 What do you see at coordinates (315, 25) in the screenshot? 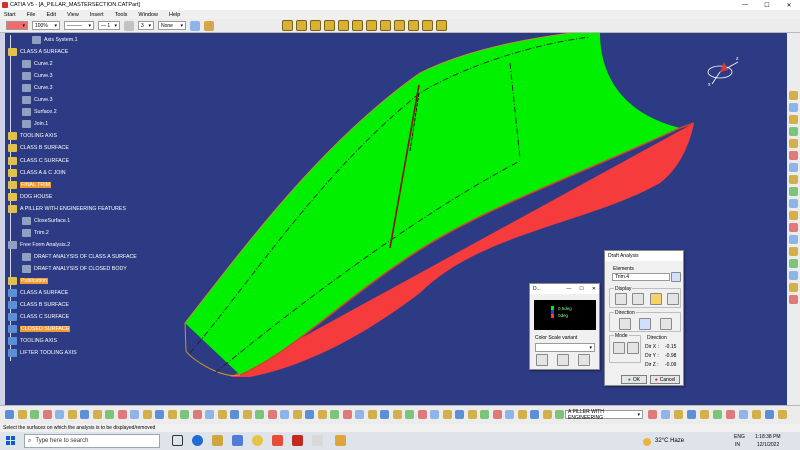
I see `pan-icon` at bounding box center [315, 25].